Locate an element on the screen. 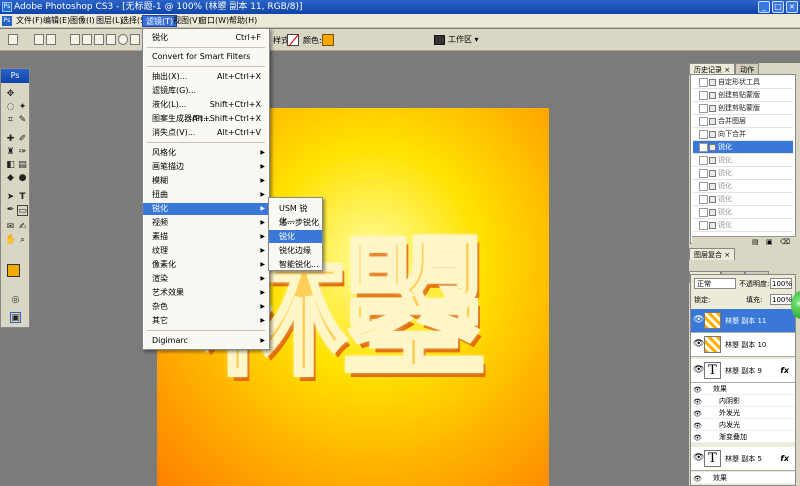 The height and width of the screenshot is (486, 800). paths-icon is located at coordinates (51, 39).